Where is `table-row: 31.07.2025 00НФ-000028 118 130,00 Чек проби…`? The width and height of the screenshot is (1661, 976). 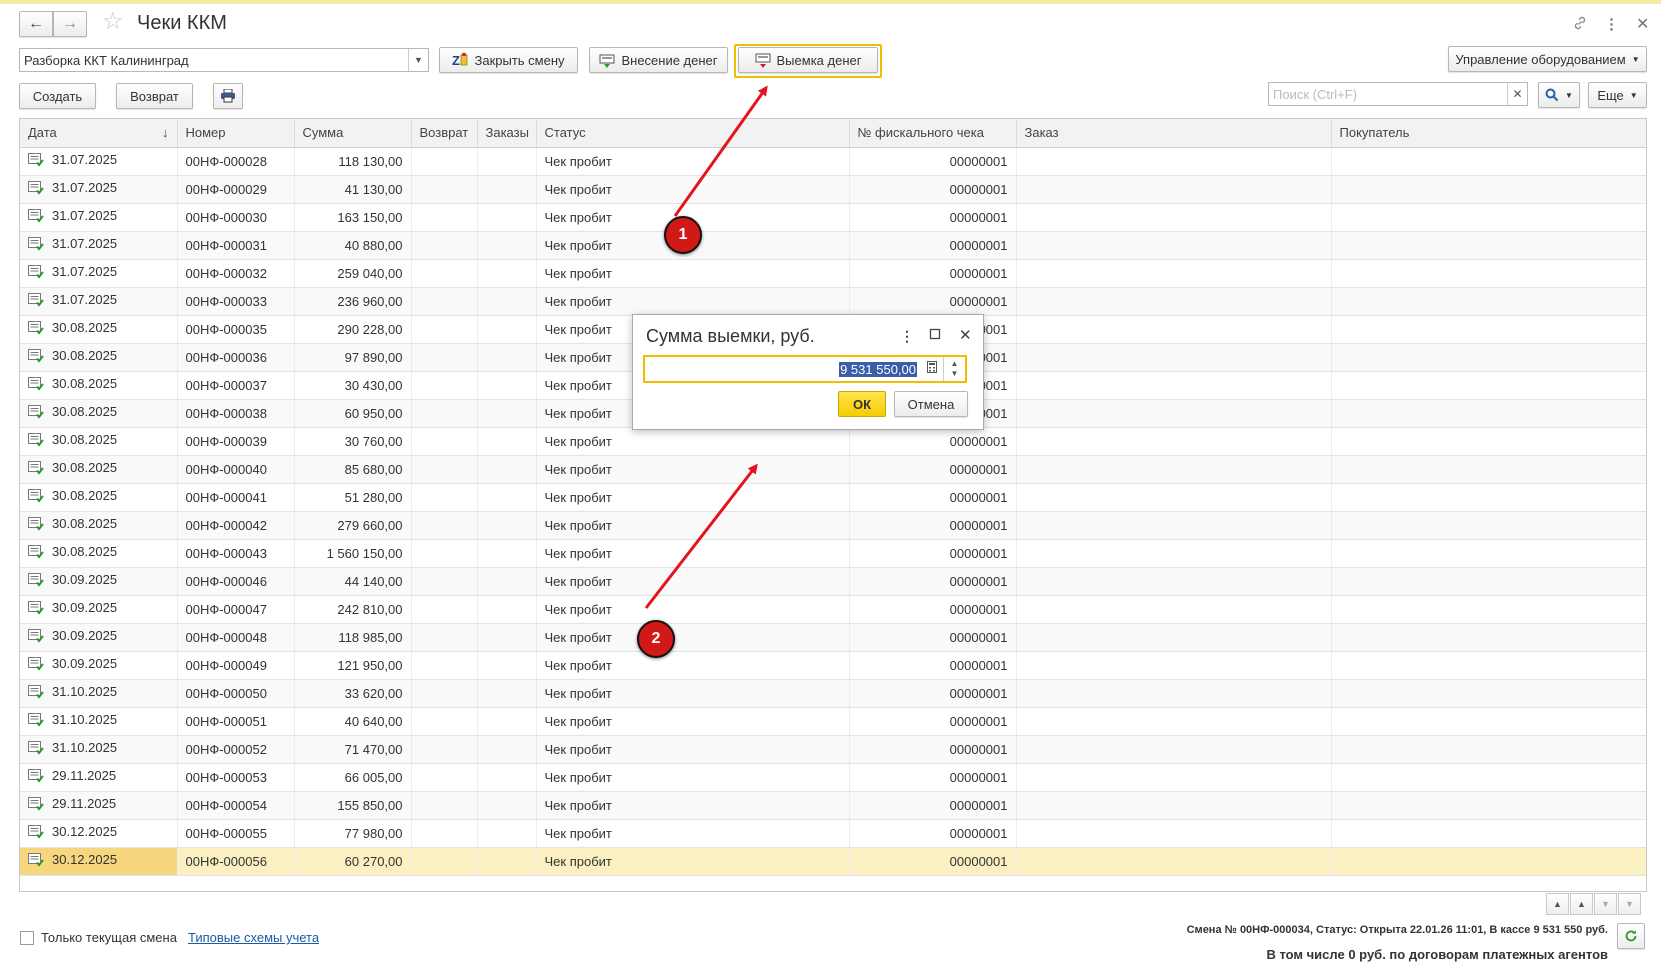
table-row: 31.07.2025 00НФ-000028 118 130,00 Чек проби… is located at coordinates (833, 161).